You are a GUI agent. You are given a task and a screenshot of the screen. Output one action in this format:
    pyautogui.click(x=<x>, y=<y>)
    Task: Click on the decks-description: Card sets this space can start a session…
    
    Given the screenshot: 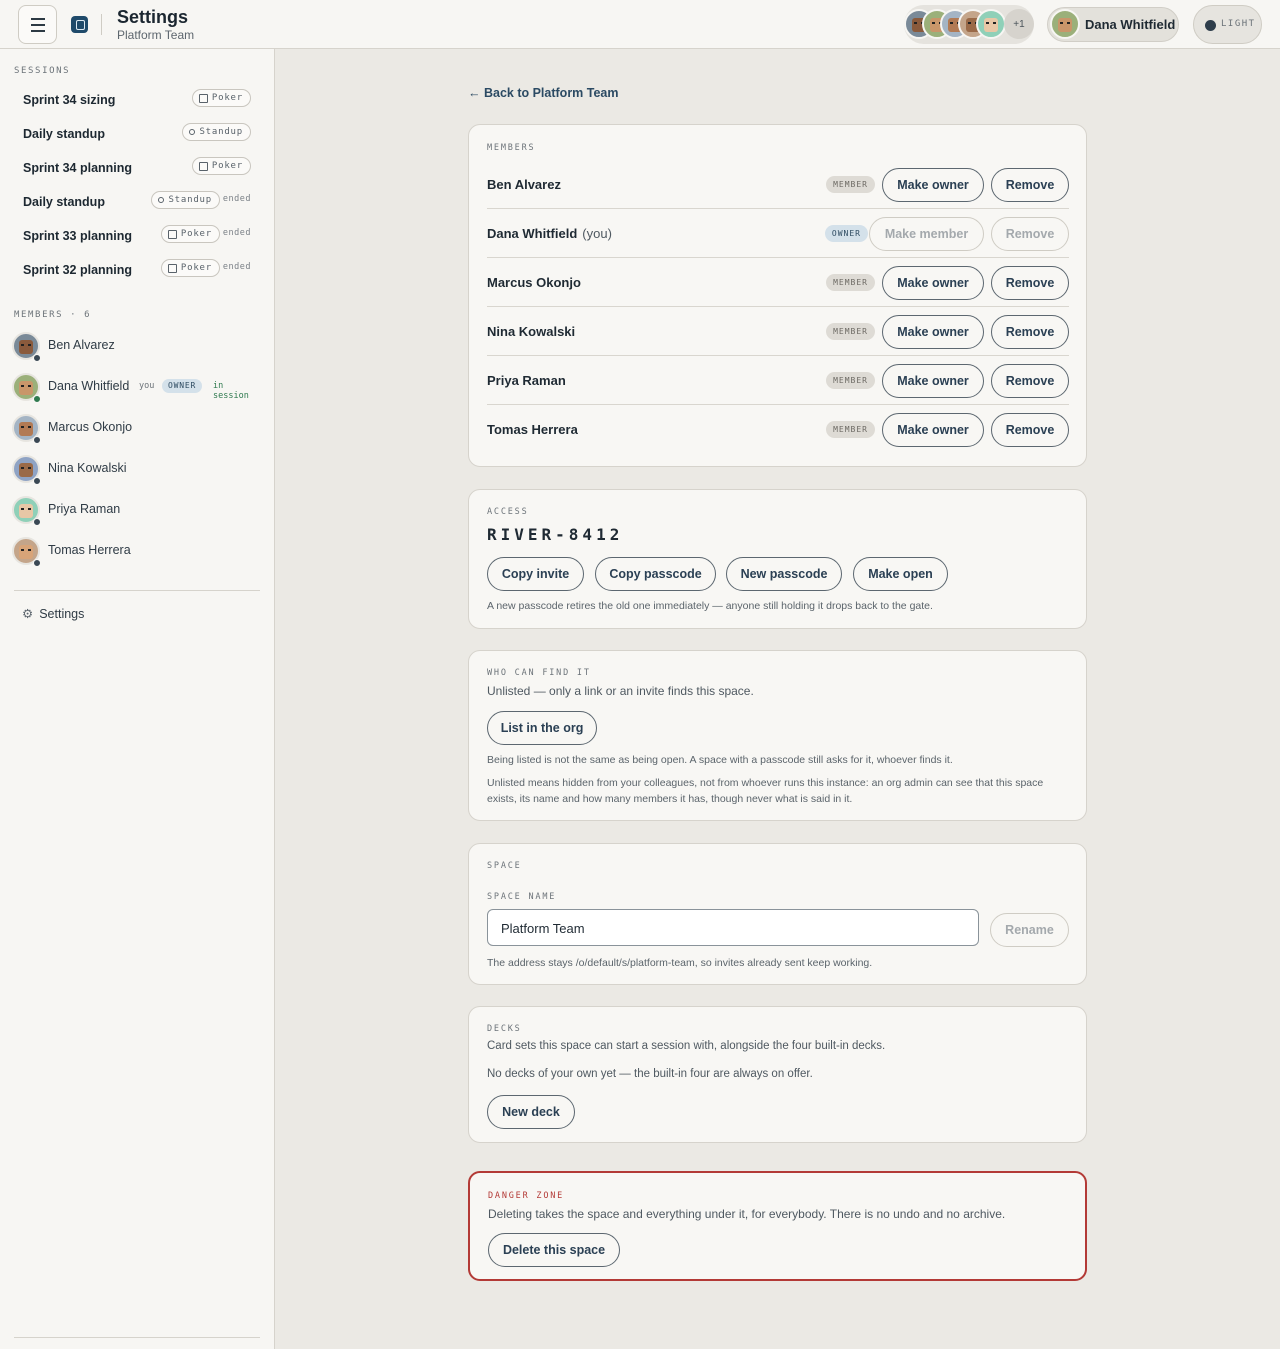 What is the action you would take?
    pyautogui.click(x=686, y=1046)
    